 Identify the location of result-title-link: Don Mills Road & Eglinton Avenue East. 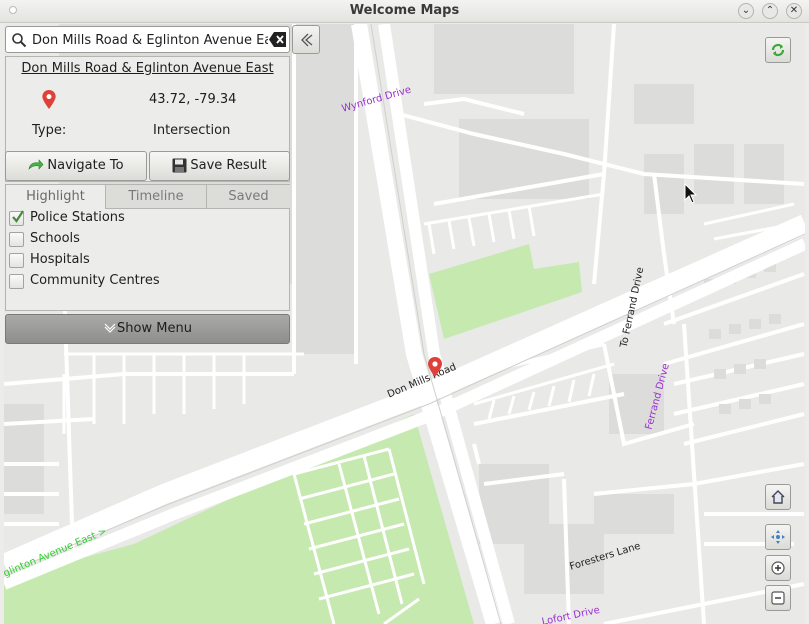
(147, 68).